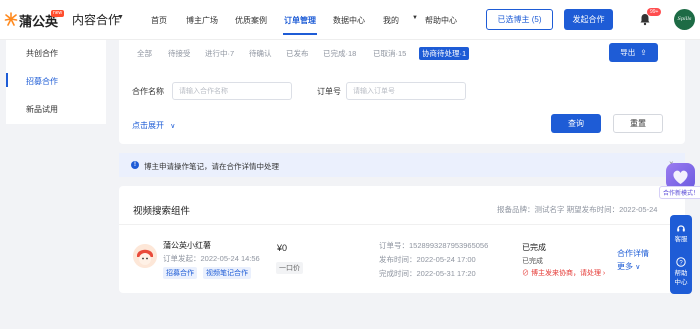 This screenshot has height=329, width=700. Describe the element at coordinates (42, 109) in the screenshot. I see `sidebar-item-trial: 新品试用` at that location.